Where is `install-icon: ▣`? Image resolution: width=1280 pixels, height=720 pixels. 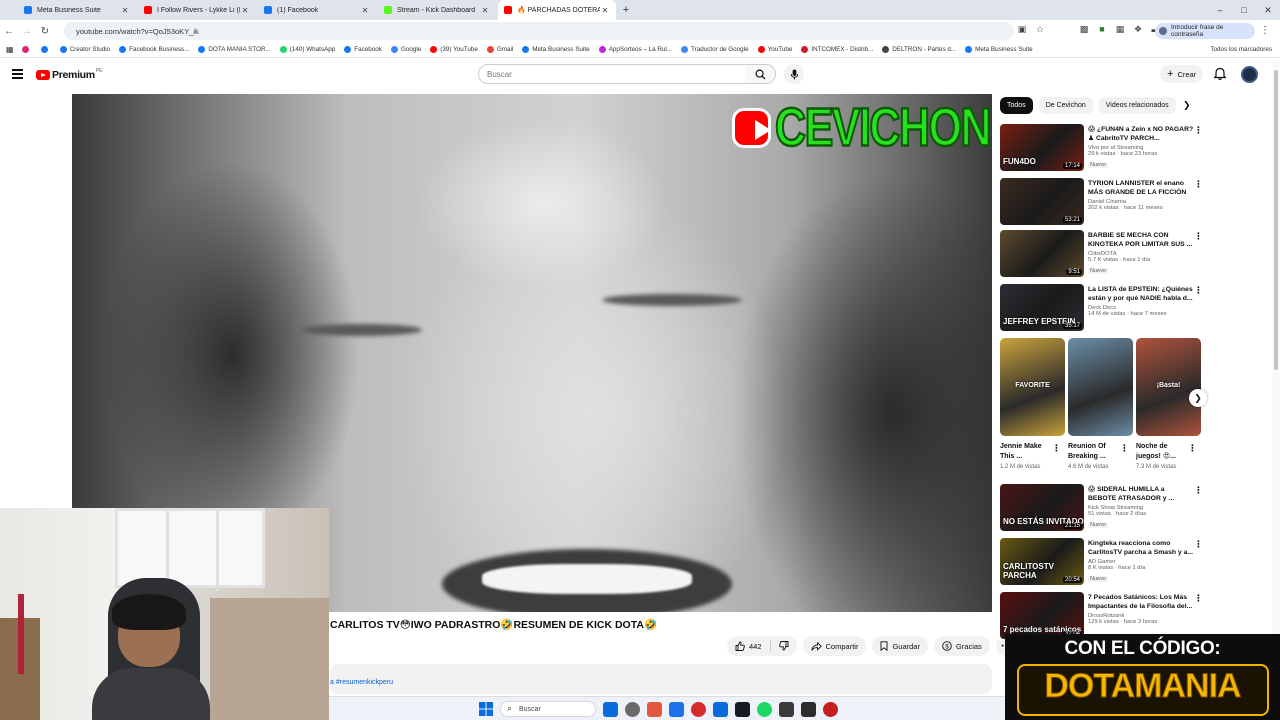
install-icon: ▣ is located at coordinates (1022, 29).